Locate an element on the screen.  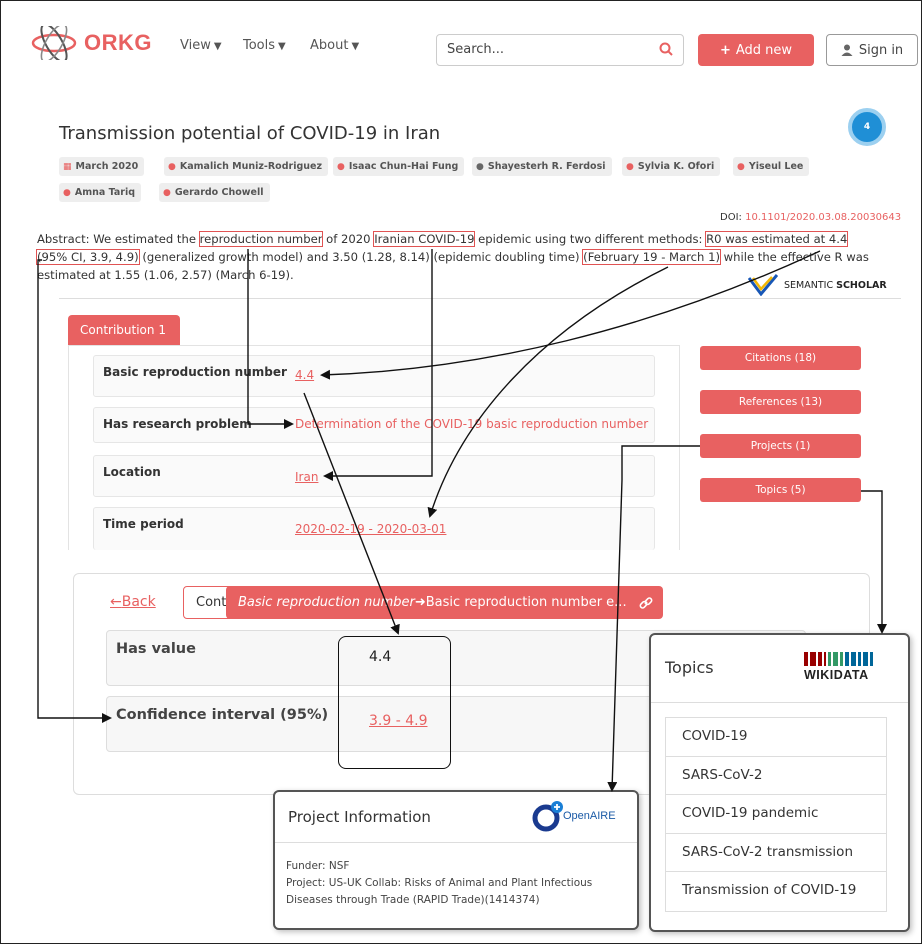
wikidata-barcode-icon is located at coordinates (838, 659).